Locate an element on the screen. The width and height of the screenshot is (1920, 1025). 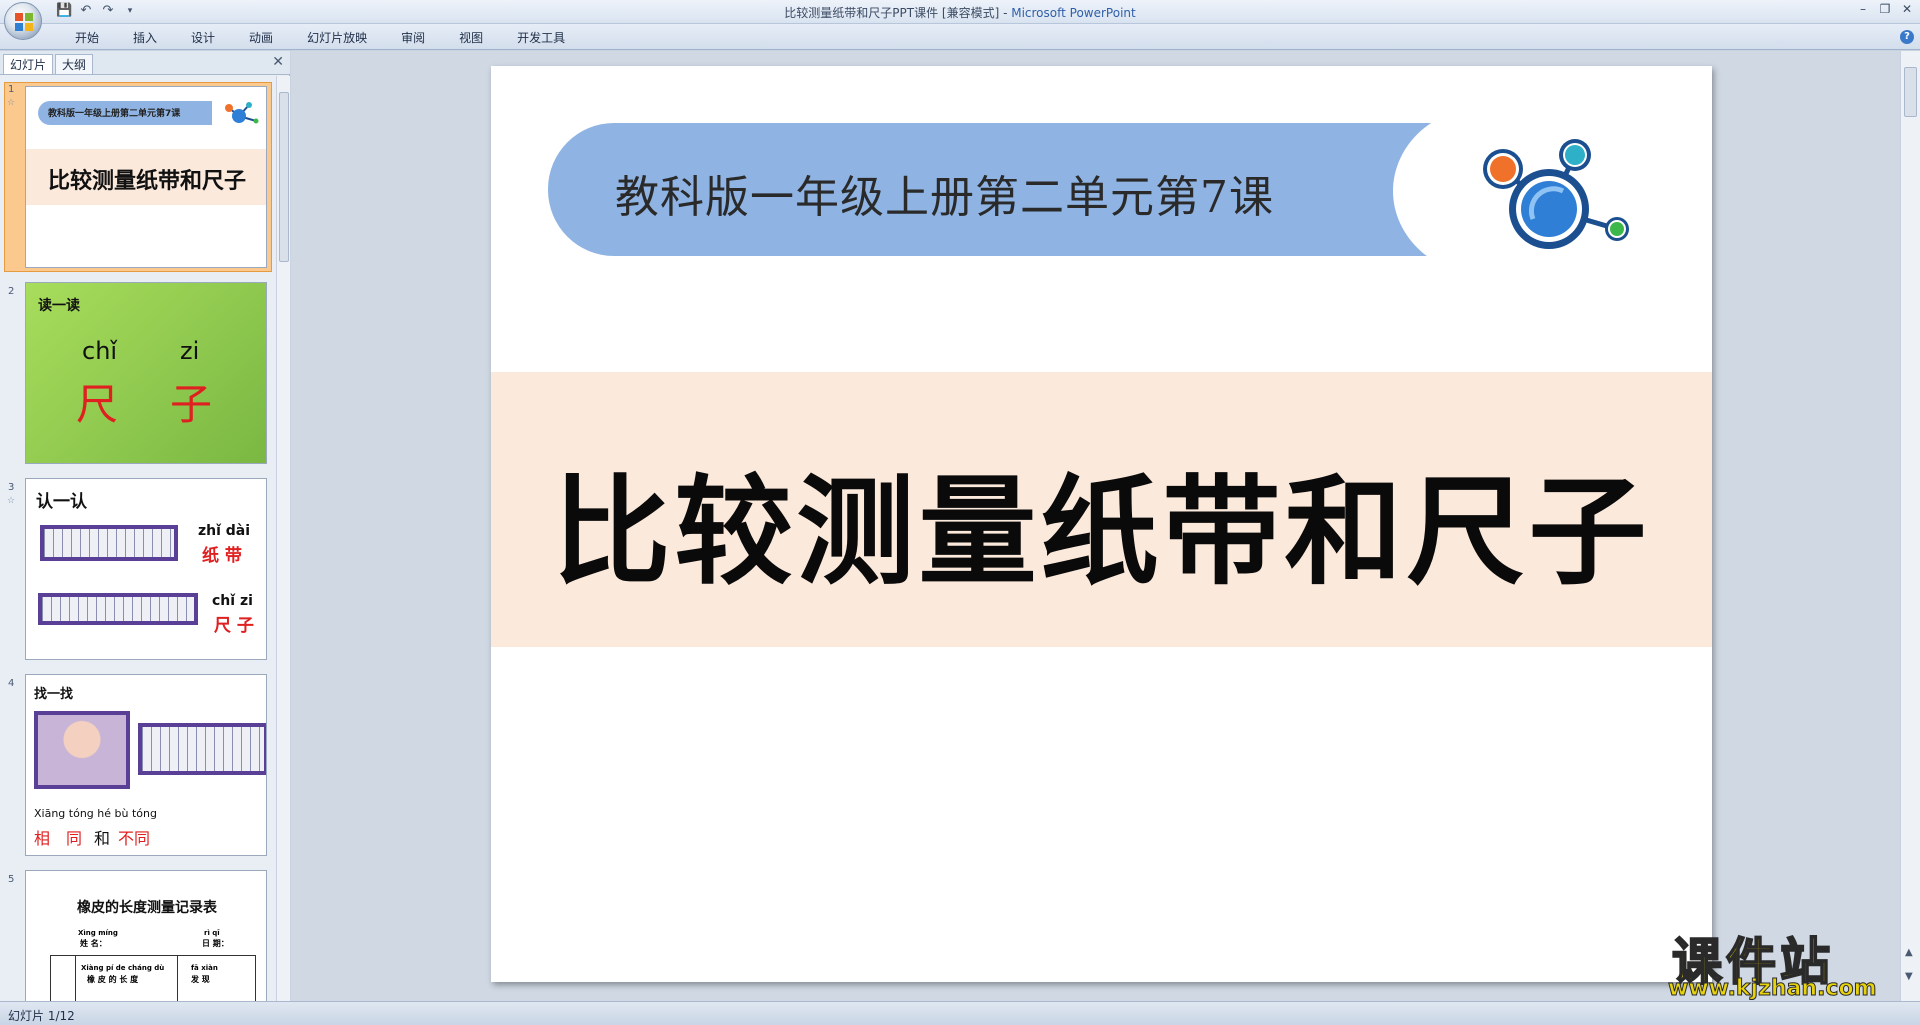
tab-slides: 幻灯片 is located at coordinates (28, 64).